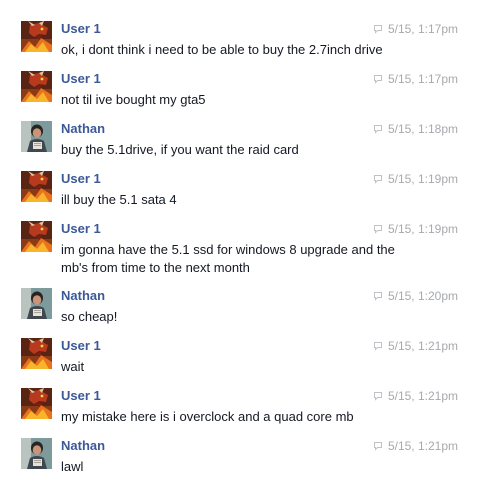  Describe the element at coordinates (119, 199) in the screenshot. I see `message-text: ill buy the 5.1 sata 4` at that location.